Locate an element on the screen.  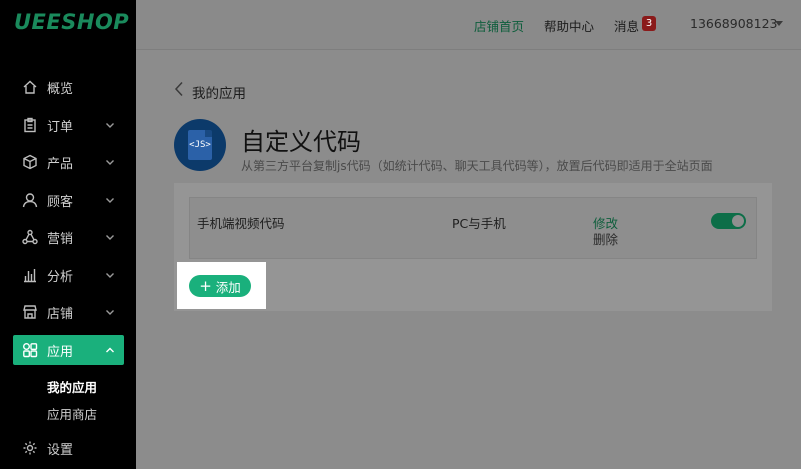
sidebar-item-label: 订单 is located at coordinates (60, 127).